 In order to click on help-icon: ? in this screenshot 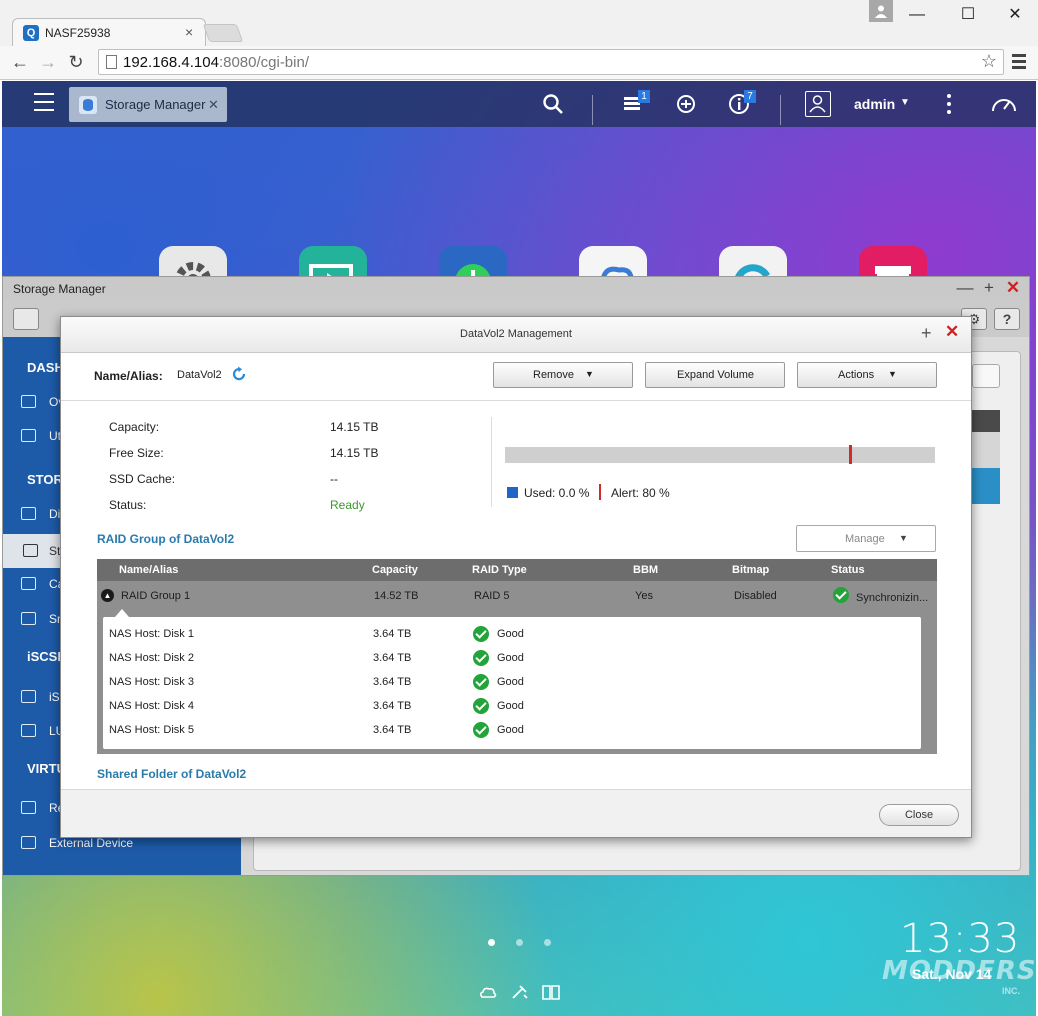, I will do `click(1007, 319)`.